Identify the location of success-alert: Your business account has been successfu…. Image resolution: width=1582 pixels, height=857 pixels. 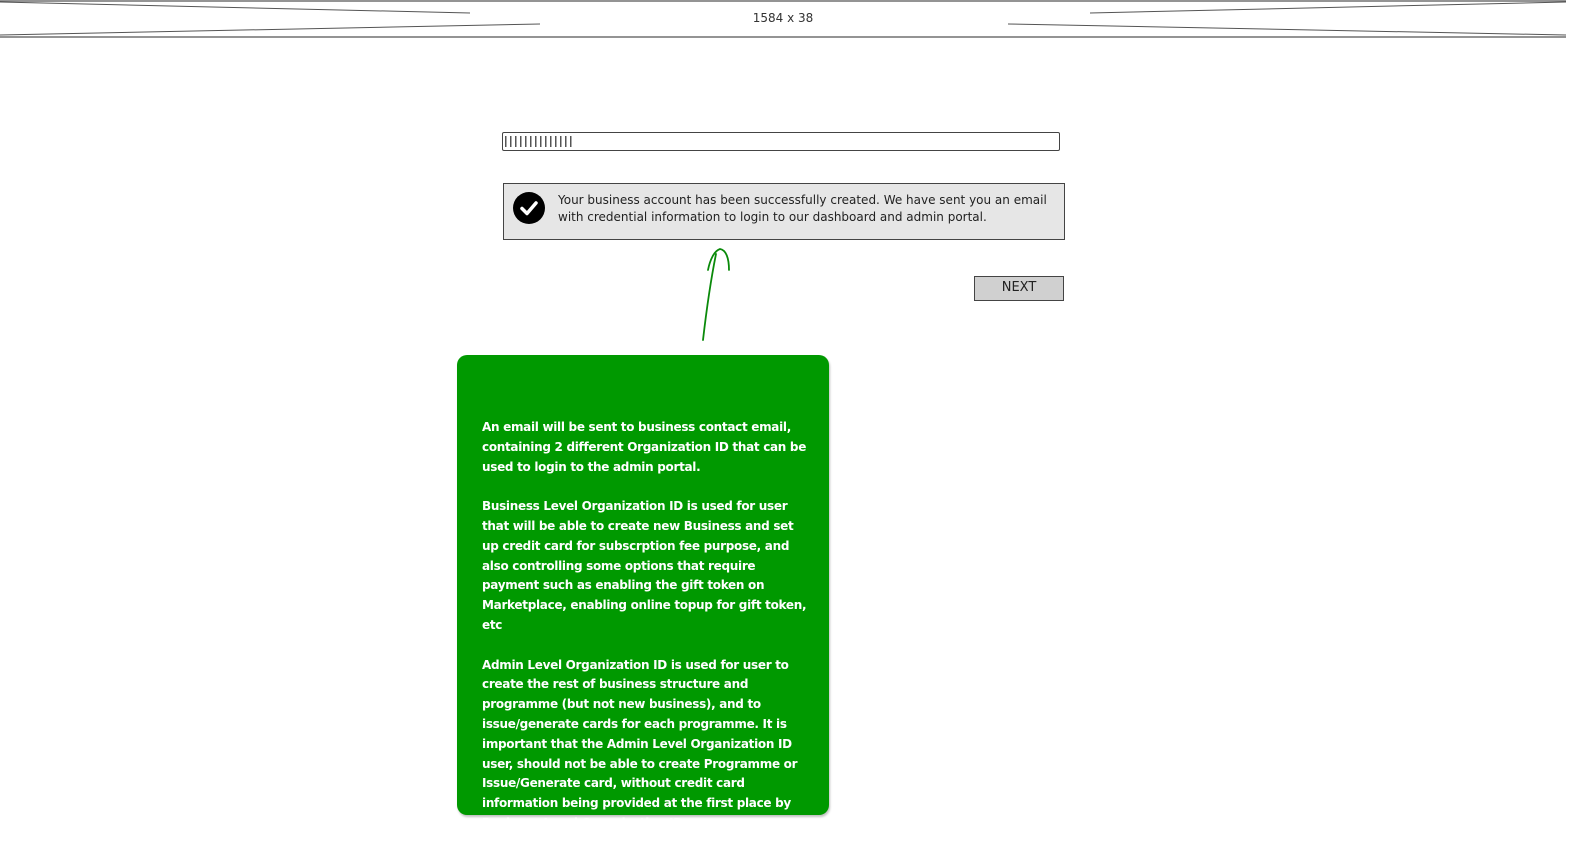
(784, 211).